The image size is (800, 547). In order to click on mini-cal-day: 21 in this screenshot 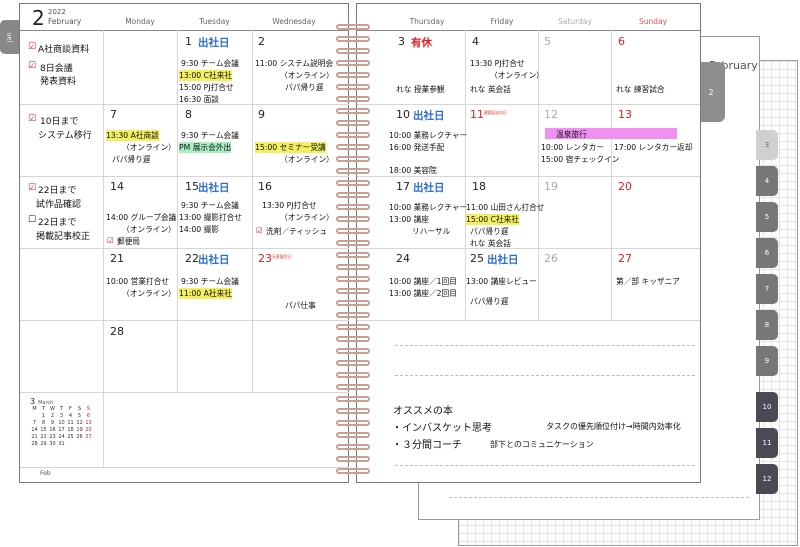, I will do `click(34, 437)`.